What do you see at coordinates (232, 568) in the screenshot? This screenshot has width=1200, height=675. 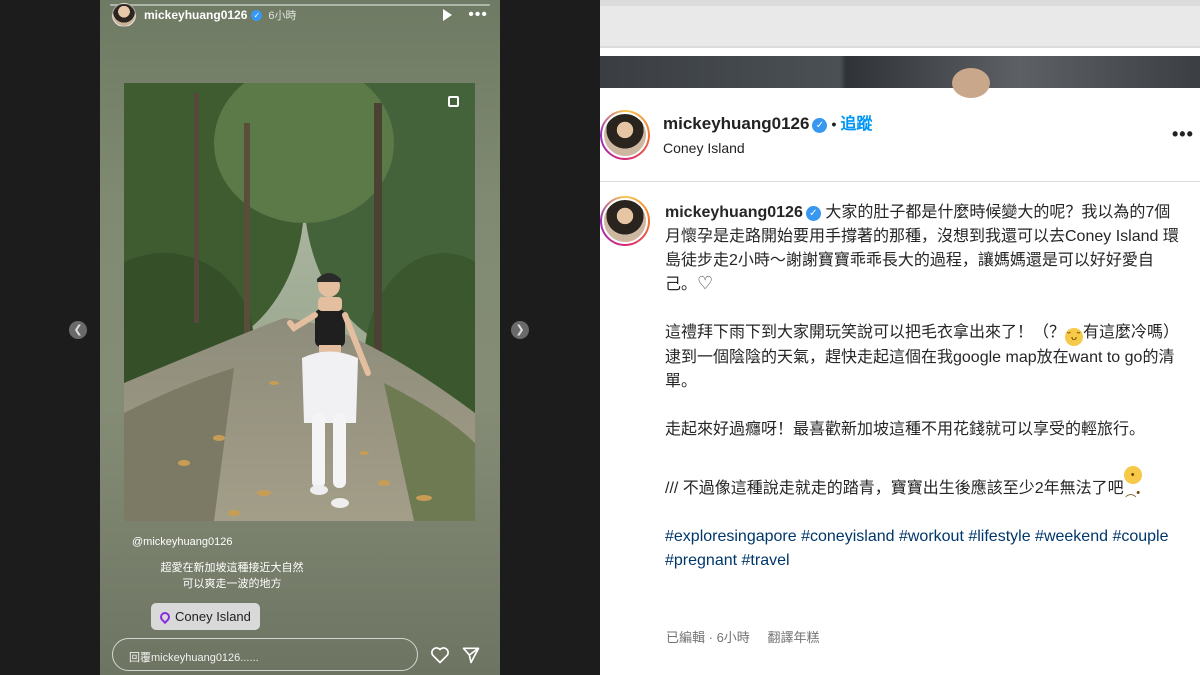 I see `story-caption-line: 超愛在新加坡這種接近大自然` at bounding box center [232, 568].